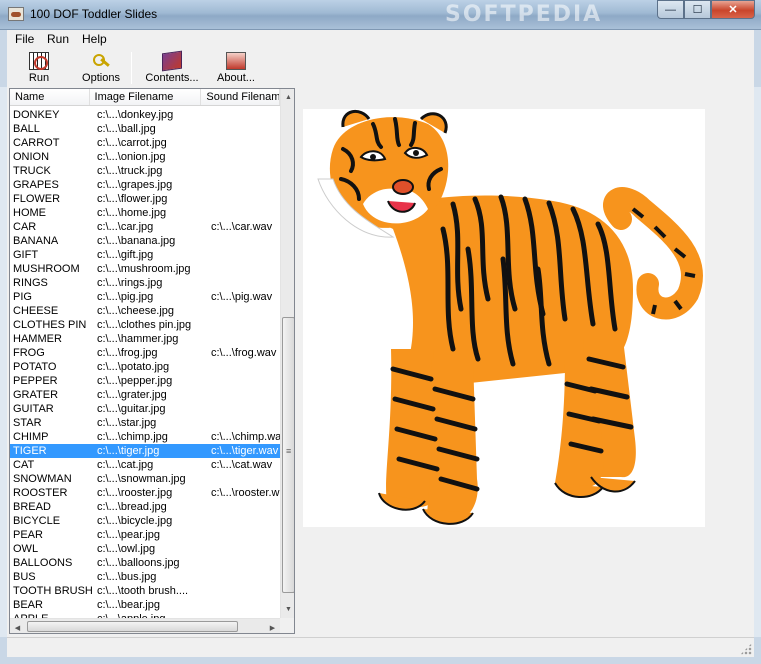 Image resolution: width=761 pixels, height=664 pixels. Describe the element at coordinates (145, 479) in the screenshot. I see `list-item: SNOWMAN c:\...\snowman.jpg` at that location.